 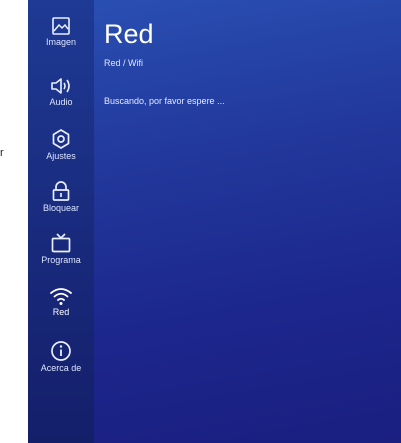 I want to click on sidebar-item-label: Imagen, so click(x=61, y=42).